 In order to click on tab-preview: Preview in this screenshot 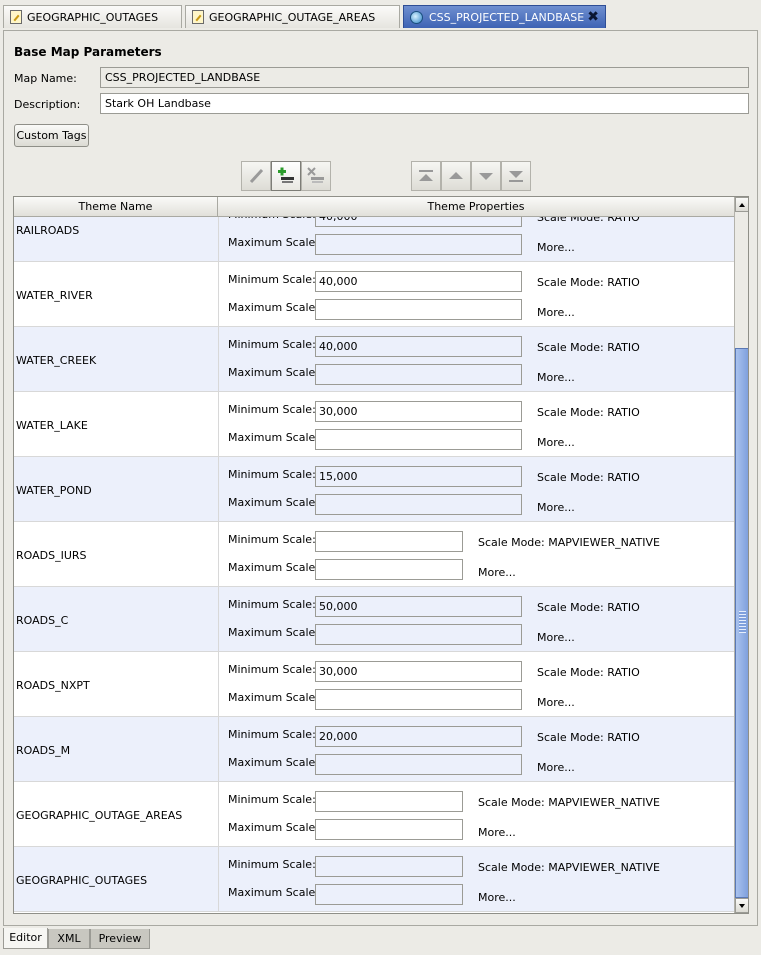, I will do `click(120, 939)`.